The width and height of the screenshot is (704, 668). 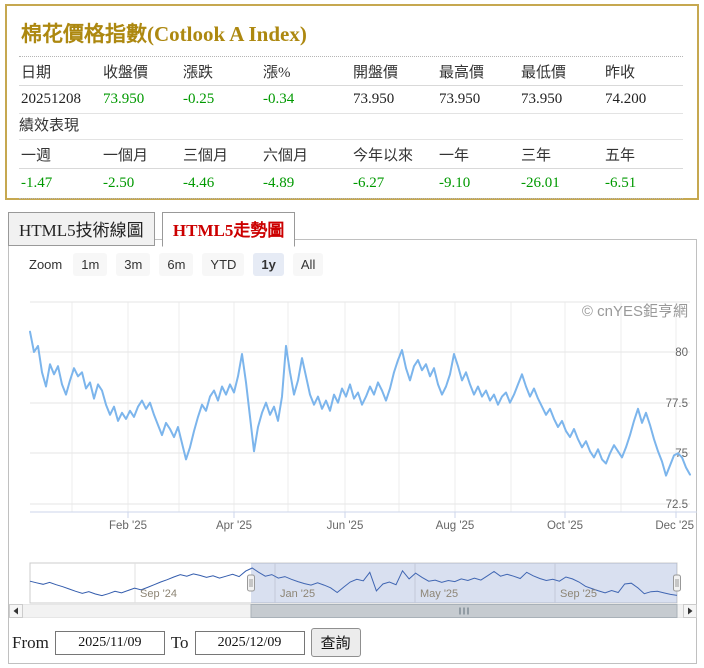 I want to click on chart-text: 72.5, so click(x=677, y=505).